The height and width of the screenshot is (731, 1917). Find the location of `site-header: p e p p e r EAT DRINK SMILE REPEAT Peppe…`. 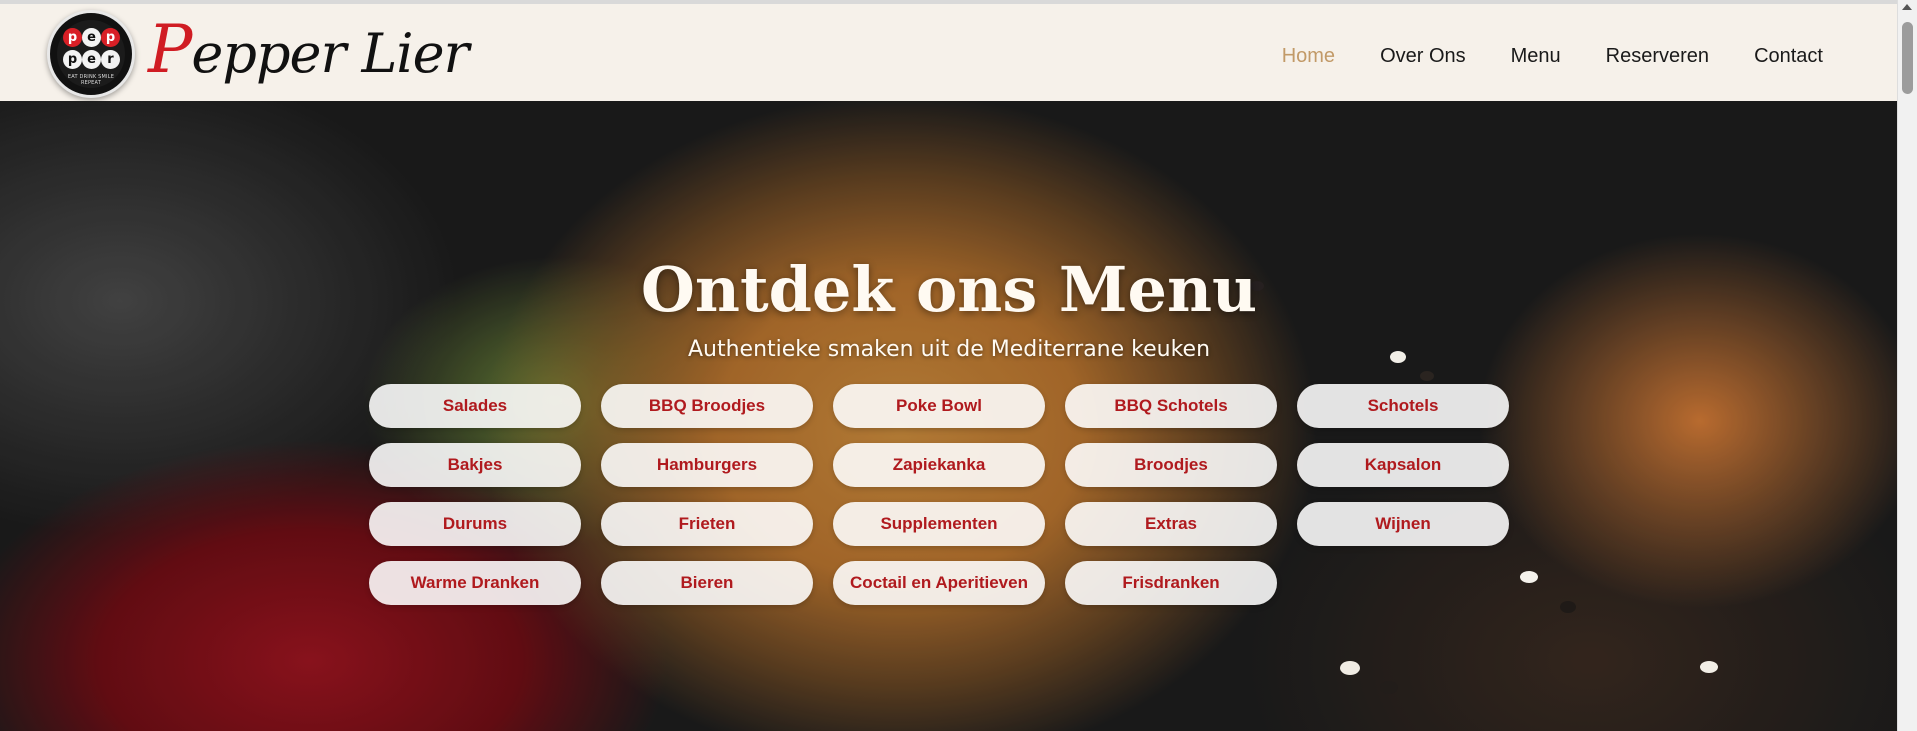

site-header: p e p p e r EAT DRINK SMILE REPEAT Peppe… is located at coordinates (949, 53).